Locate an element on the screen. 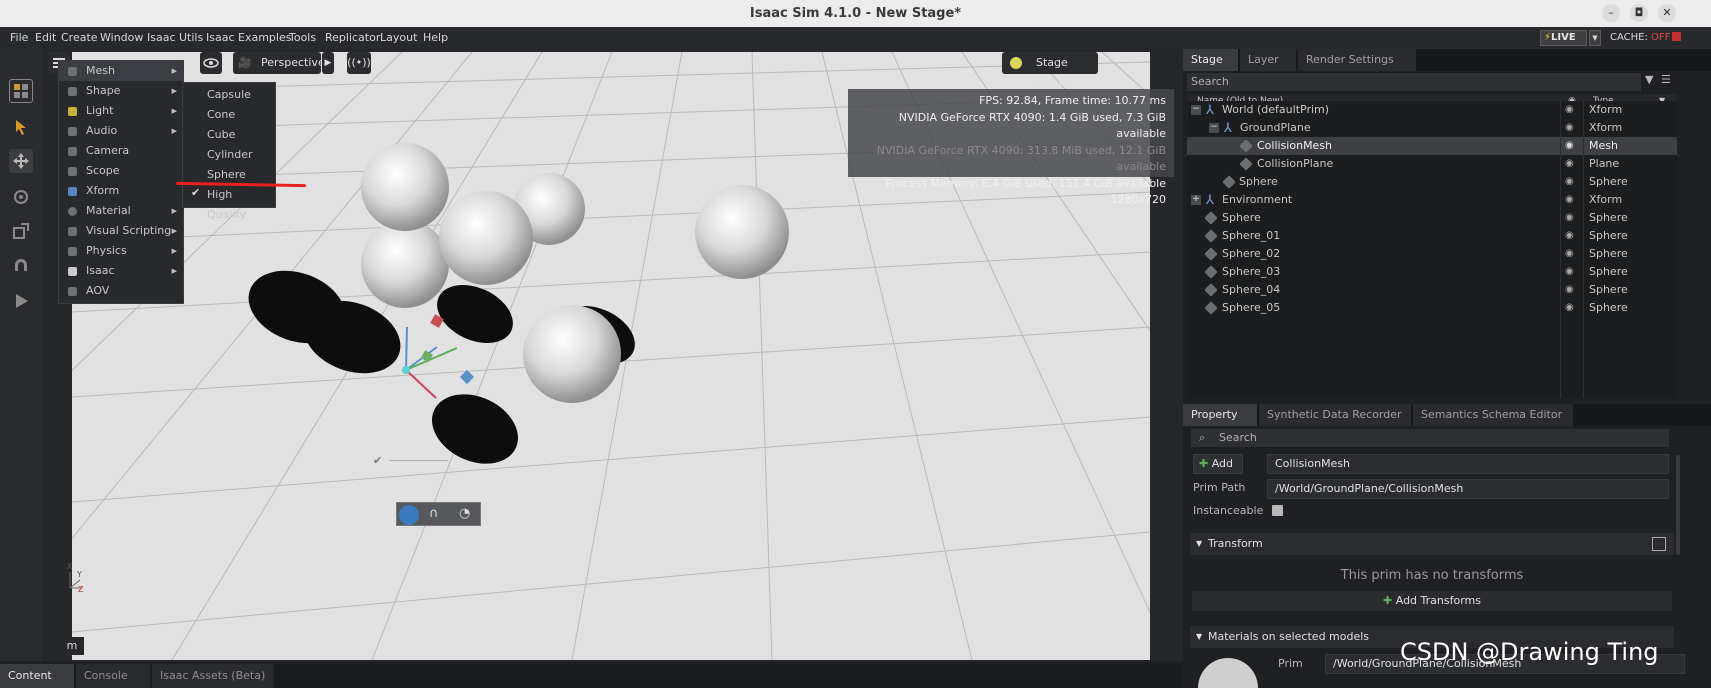 This screenshot has height=688, width=1711. menu-item-shape: Shape ▶ is located at coordinates (121, 91).